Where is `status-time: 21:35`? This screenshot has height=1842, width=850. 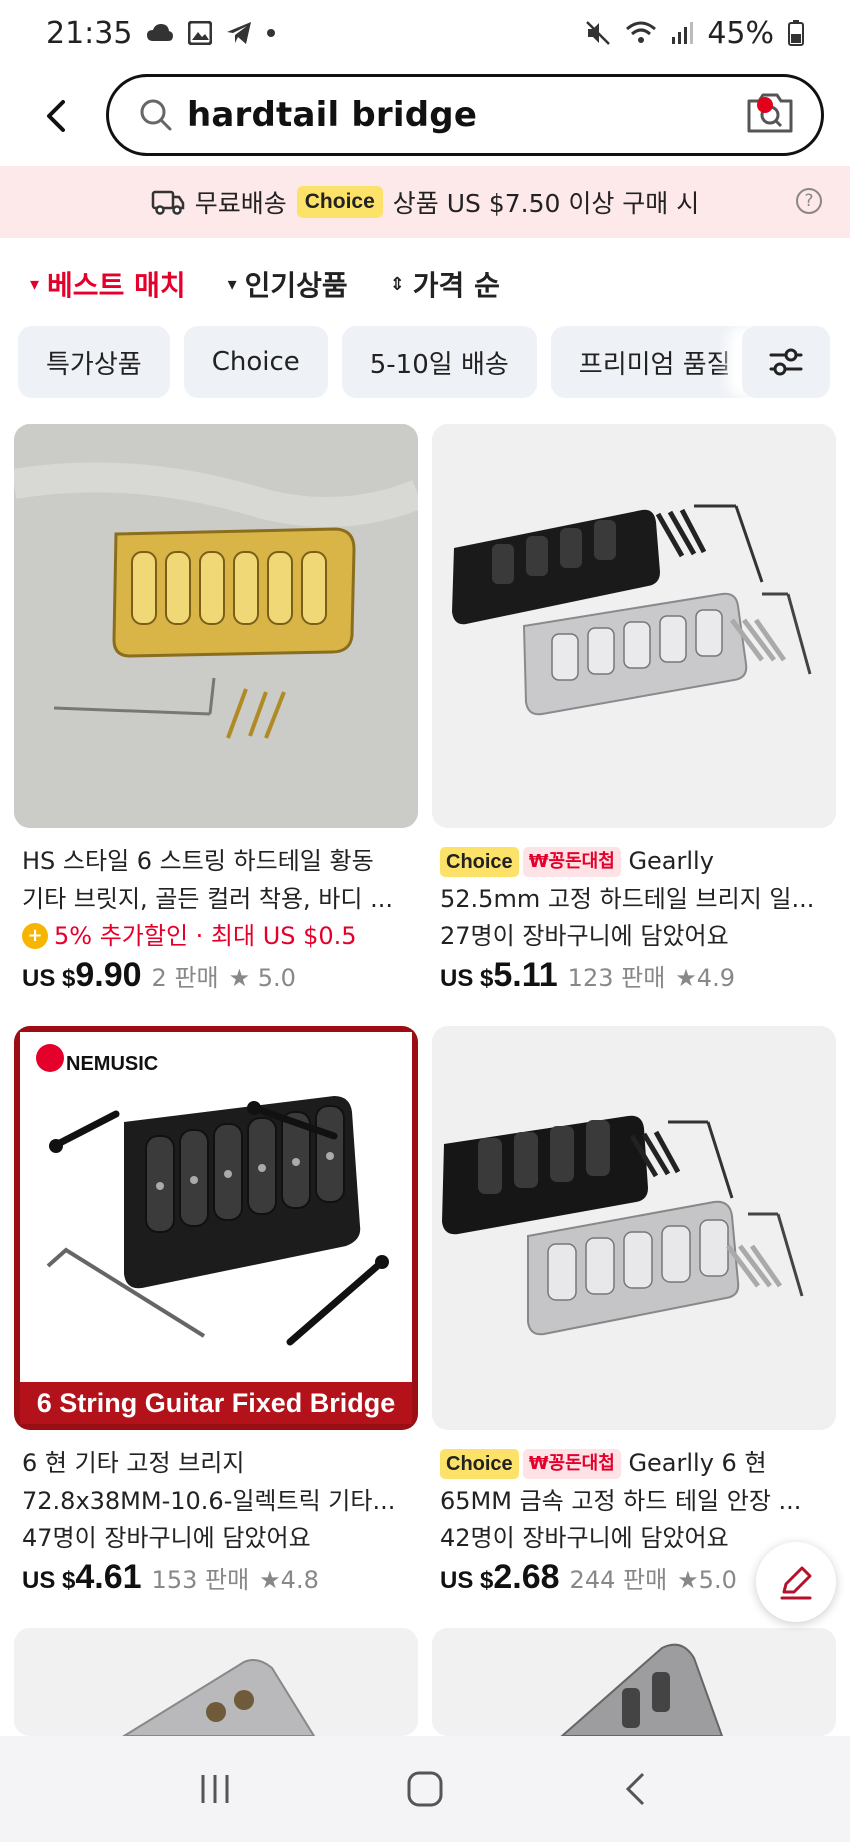 status-time: 21:35 is located at coordinates (89, 33).